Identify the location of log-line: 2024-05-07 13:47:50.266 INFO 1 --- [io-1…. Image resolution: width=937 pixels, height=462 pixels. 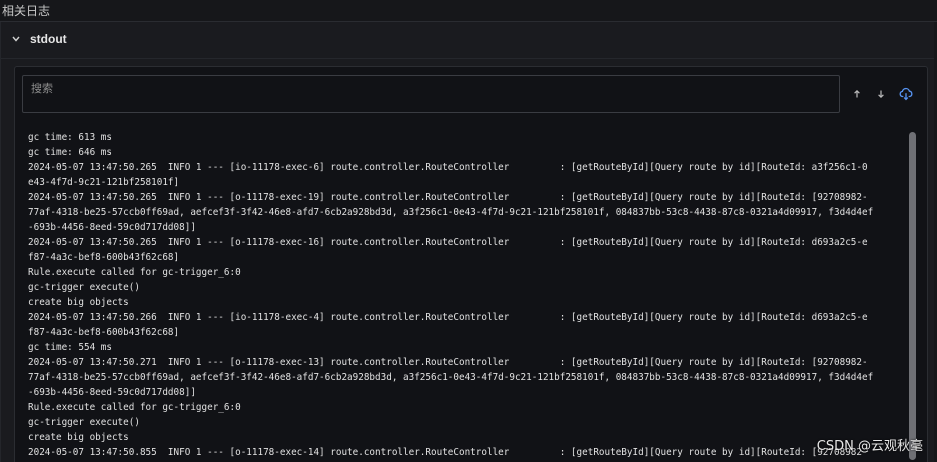
(448, 317).